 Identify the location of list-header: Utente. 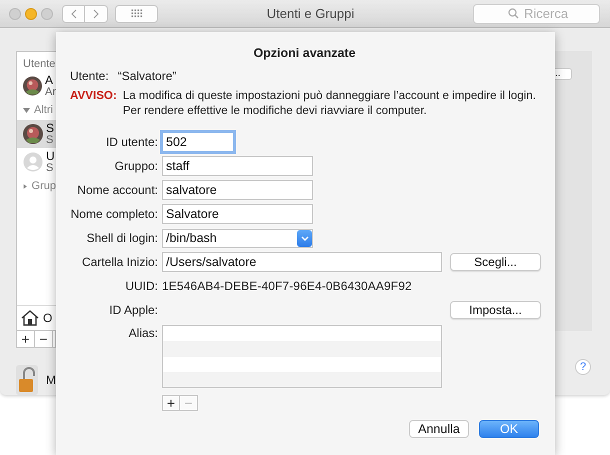
(39, 64).